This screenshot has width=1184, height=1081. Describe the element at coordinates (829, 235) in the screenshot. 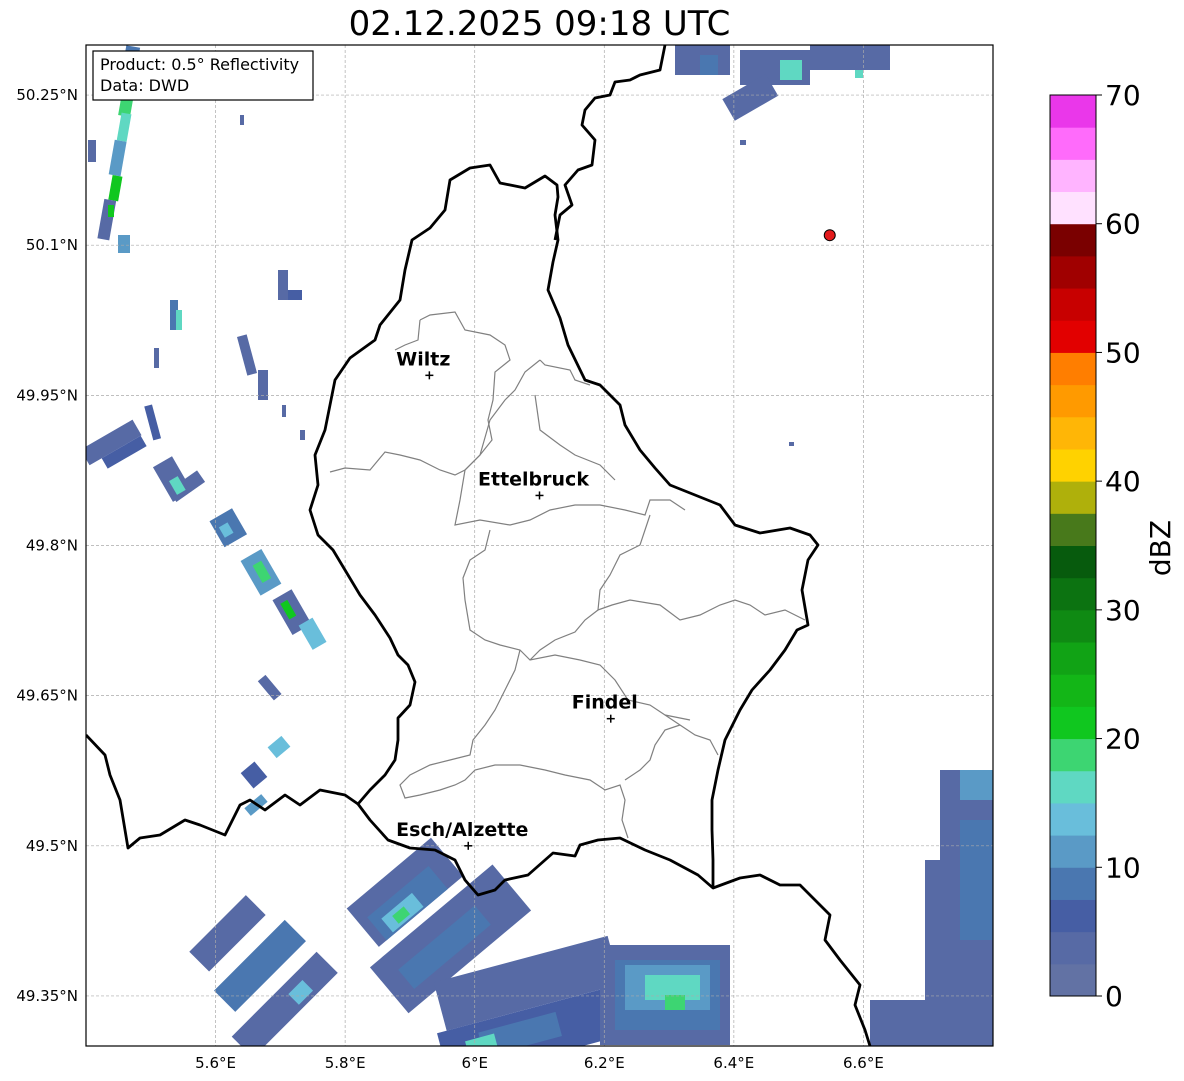

I see `radar-site-marker` at that location.